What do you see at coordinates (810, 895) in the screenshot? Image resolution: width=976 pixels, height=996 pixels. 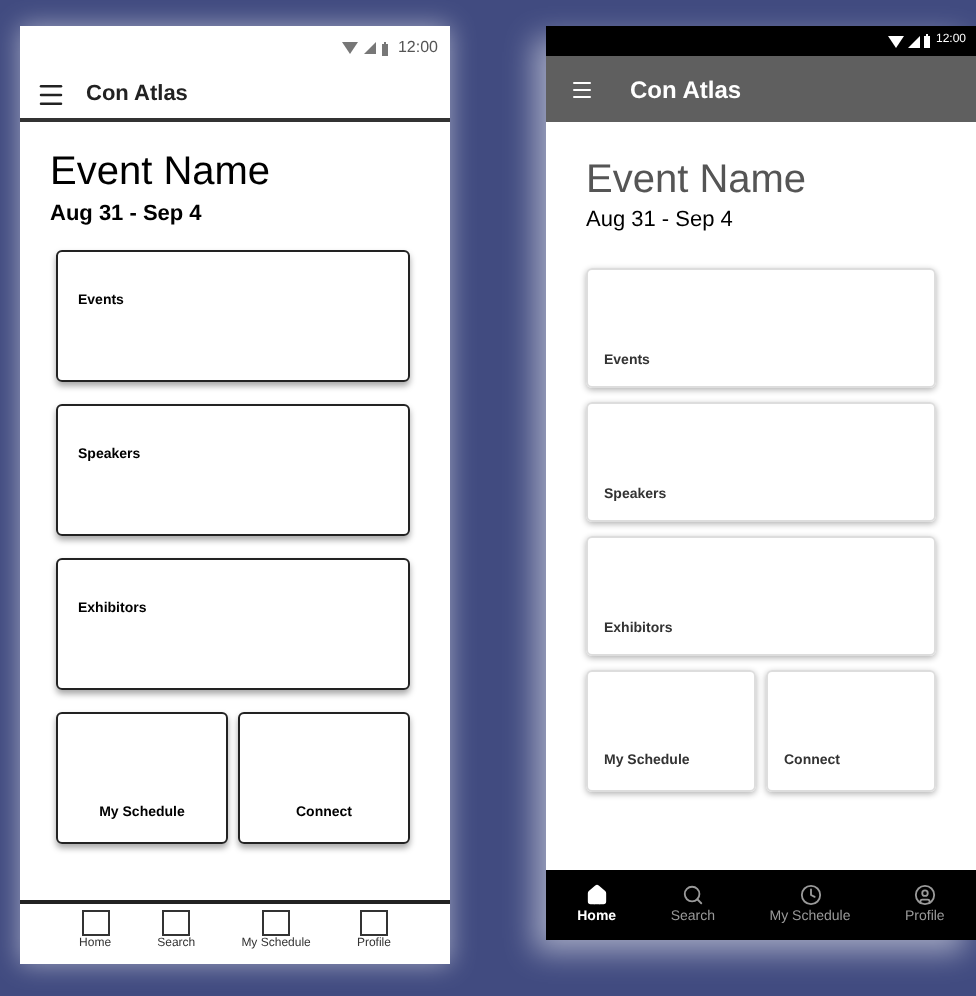 I see `clock-icon` at bounding box center [810, 895].